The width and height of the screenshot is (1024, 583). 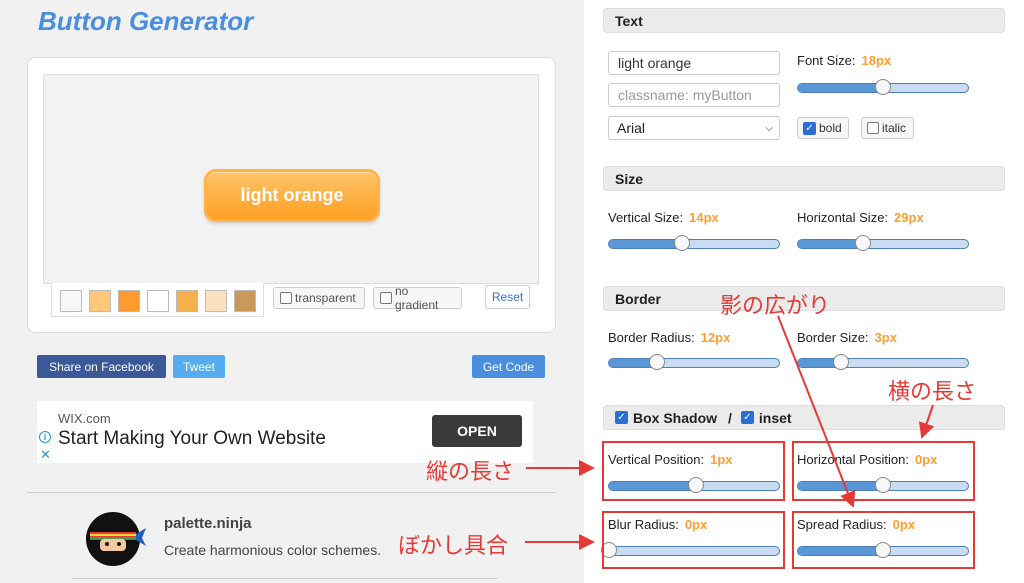 I want to click on chevron-down-icon: ⌵, so click(x=769, y=128).